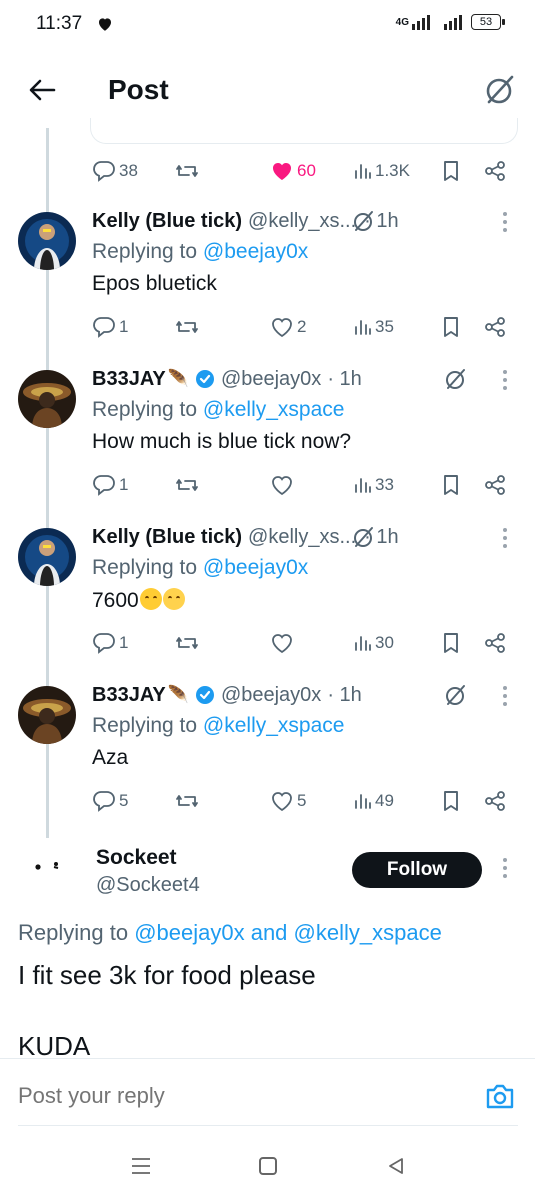 The width and height of the screenshot is (535, 1199). I want to click on like-count: 5, so click(302, 800).